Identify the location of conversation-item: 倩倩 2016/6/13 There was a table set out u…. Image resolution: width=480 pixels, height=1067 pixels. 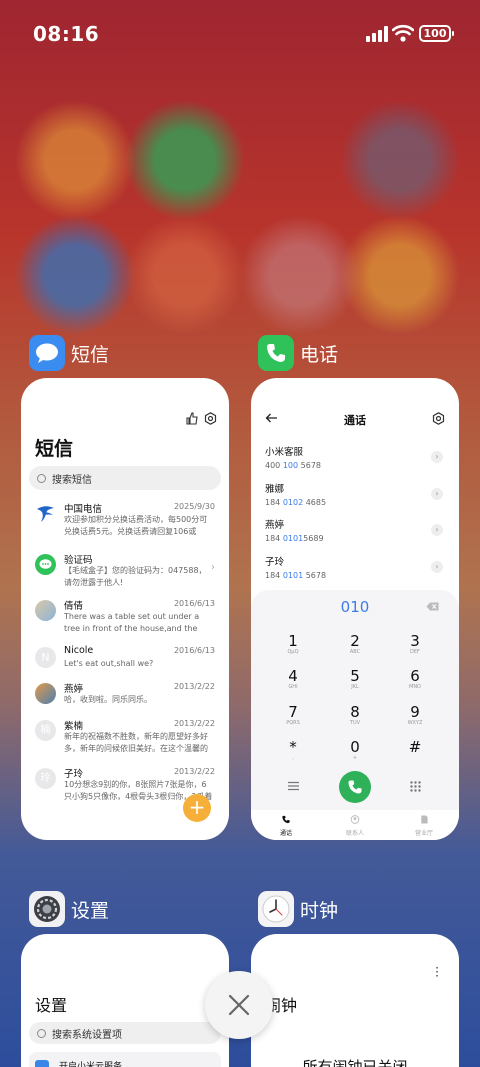
(126, 620).